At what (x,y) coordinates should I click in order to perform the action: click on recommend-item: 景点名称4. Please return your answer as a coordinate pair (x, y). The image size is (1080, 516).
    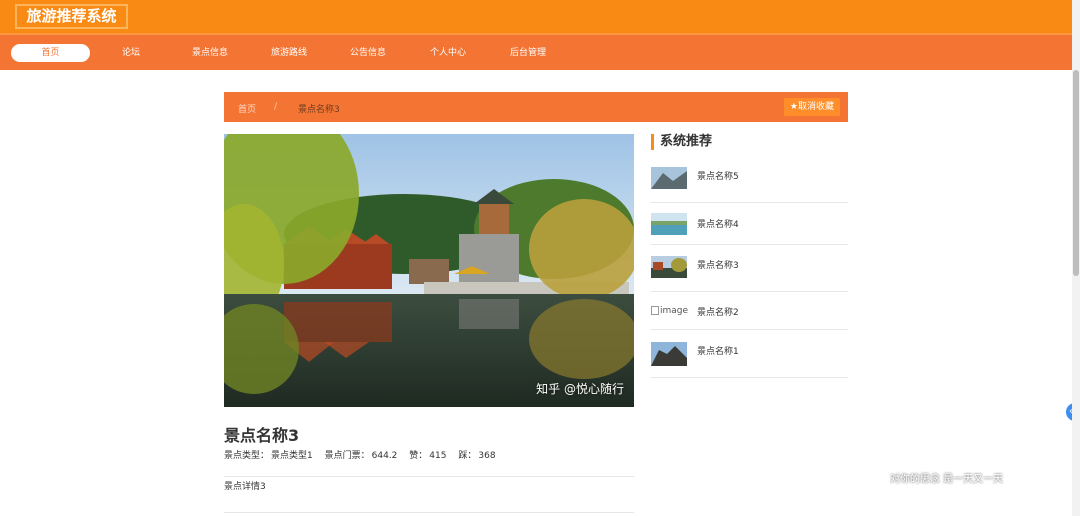
    Looking at the image, I should click on (749, 228).